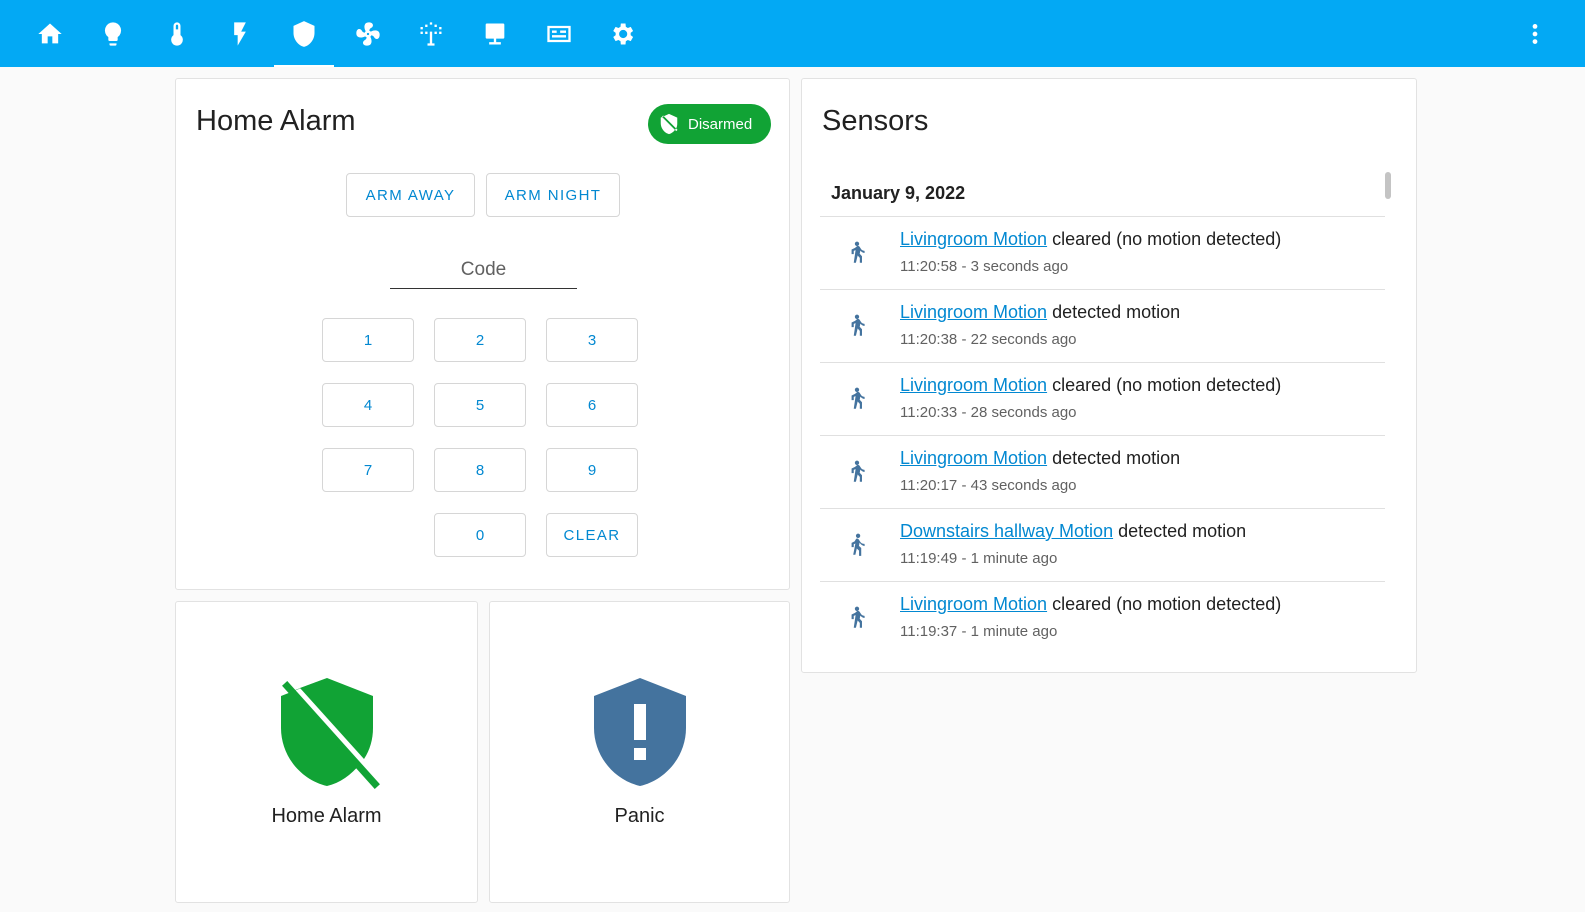 This screenshot has width=1585, height=912. I want to click on keypad-6-button: 6, so click(592, 405).